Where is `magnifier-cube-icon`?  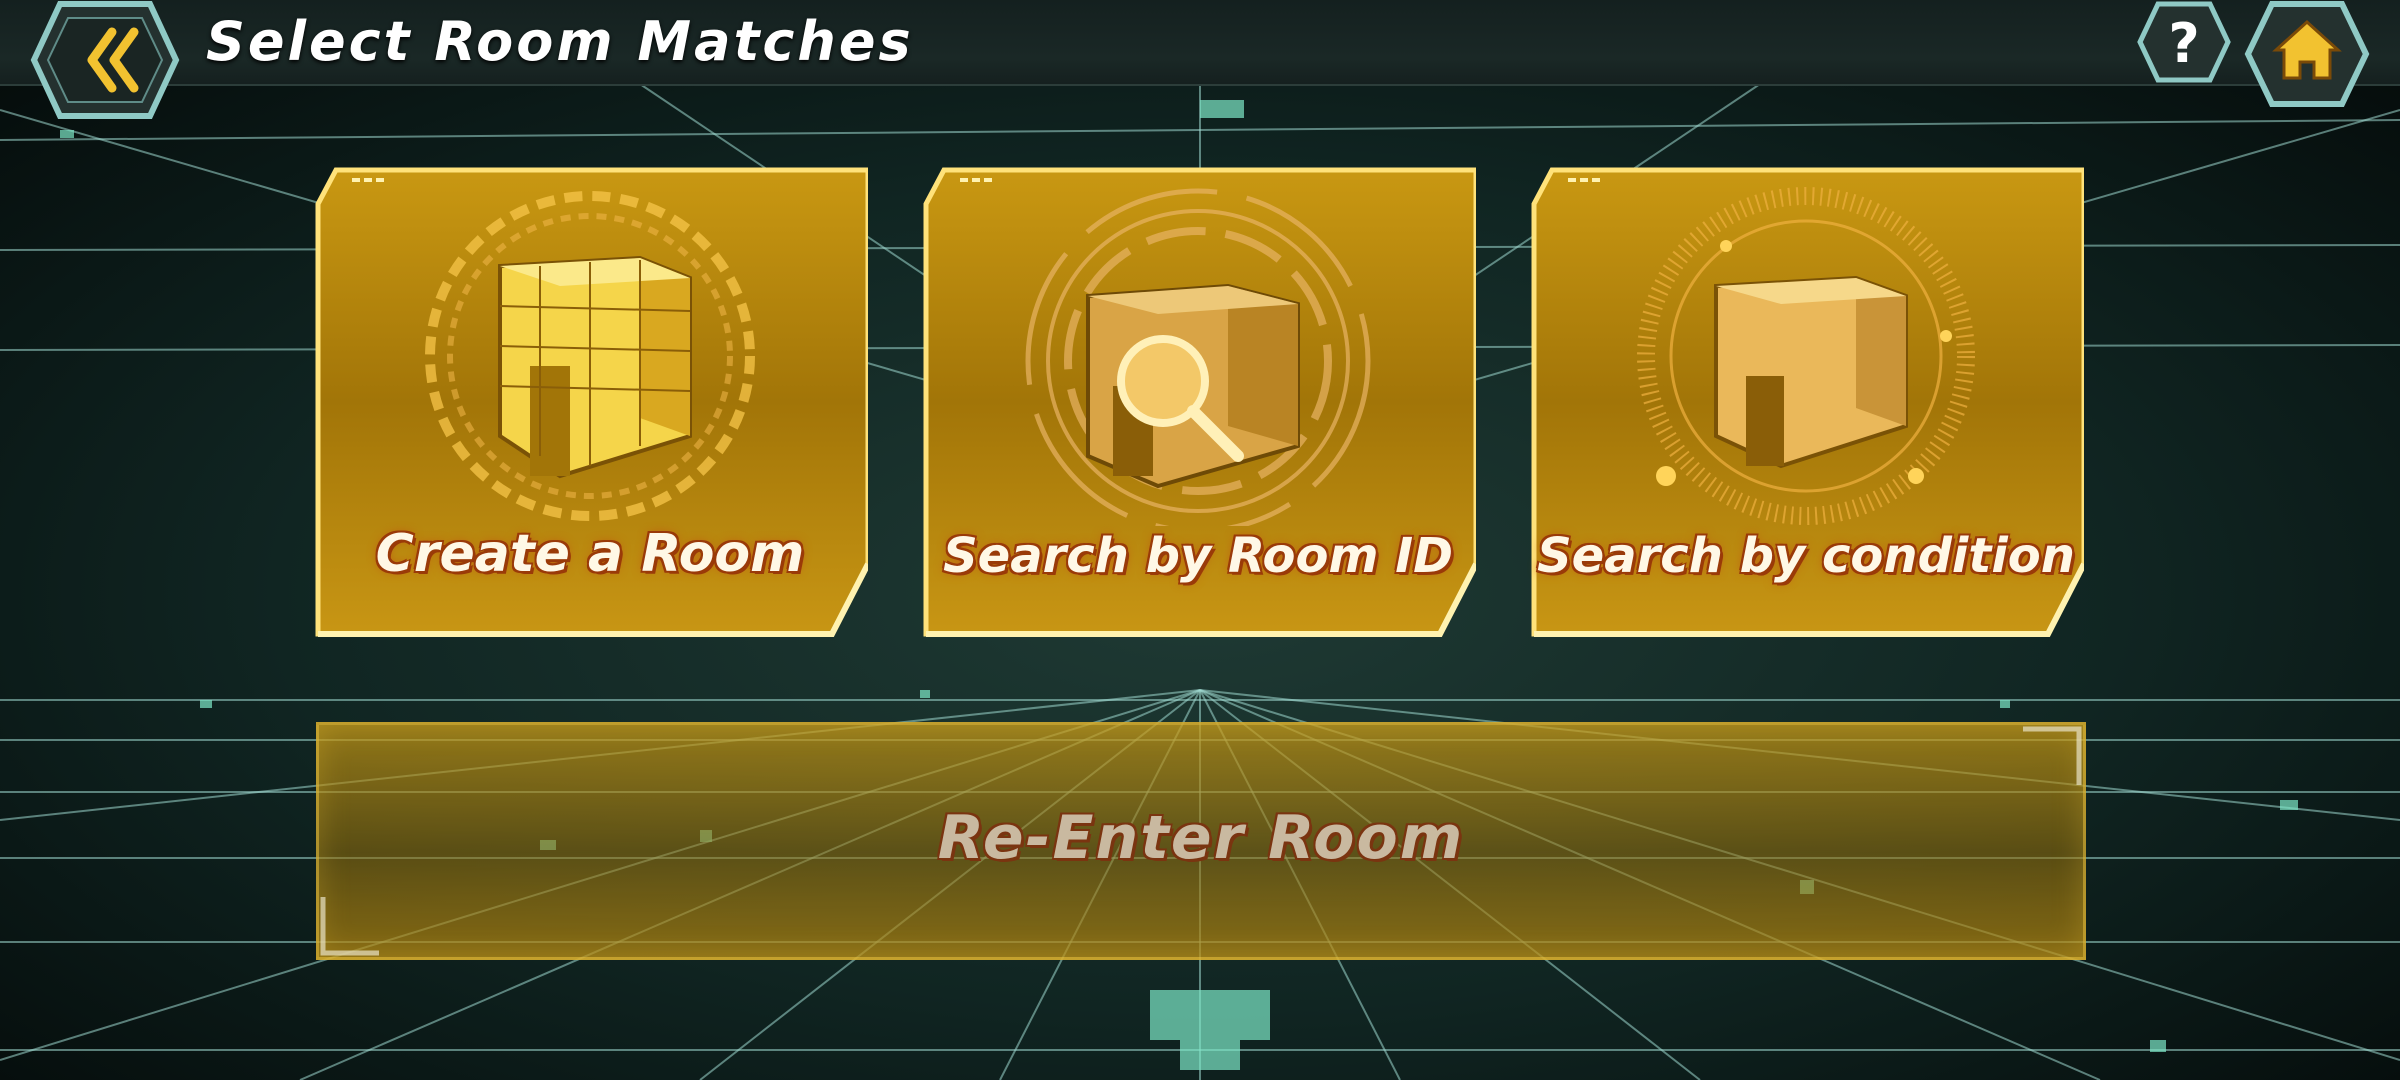
magnifier-cube-icon is located at coordinates (1198, 357).